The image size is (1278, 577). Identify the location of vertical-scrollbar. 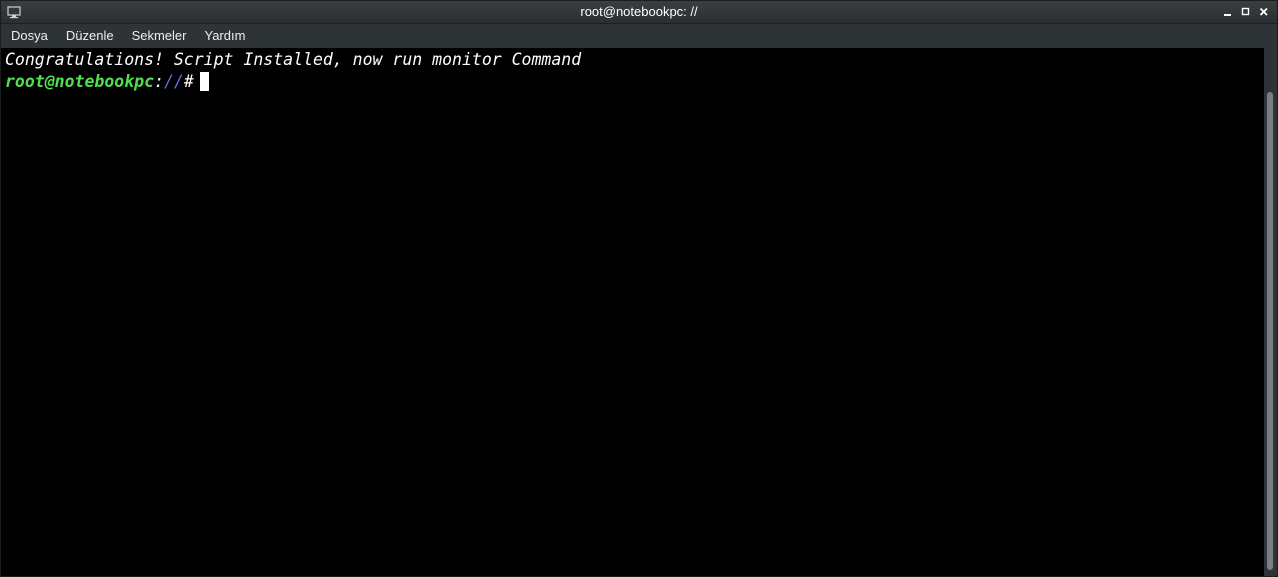
(1270, 312).